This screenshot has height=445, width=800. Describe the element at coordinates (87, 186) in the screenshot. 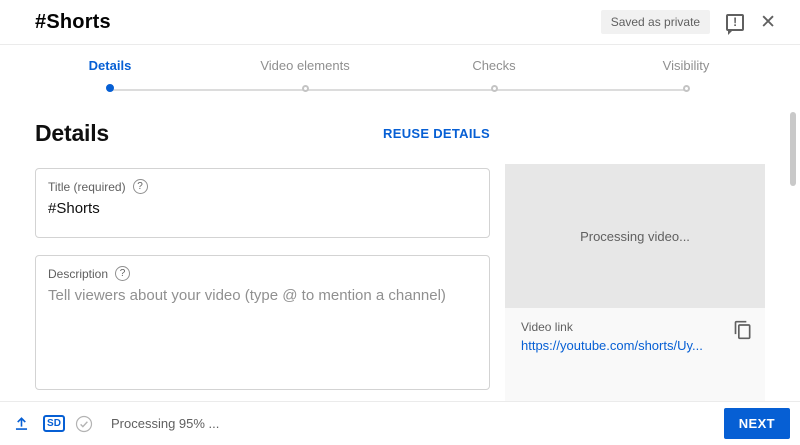

I see `title-field-label: Title (required)` at that location.